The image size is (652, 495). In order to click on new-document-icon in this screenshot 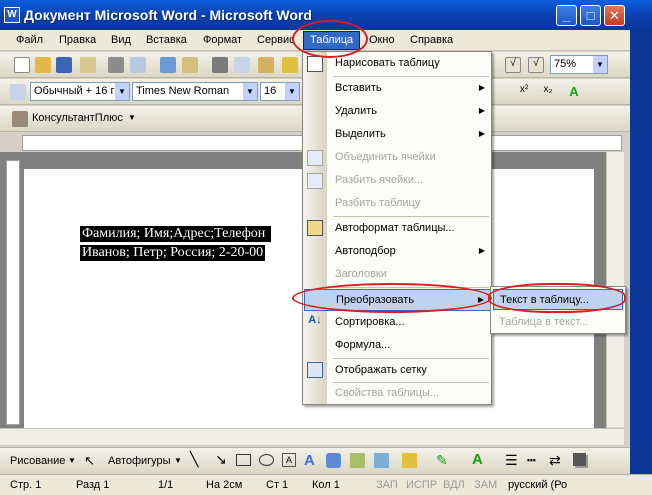, I will do `click(22, 65)`.